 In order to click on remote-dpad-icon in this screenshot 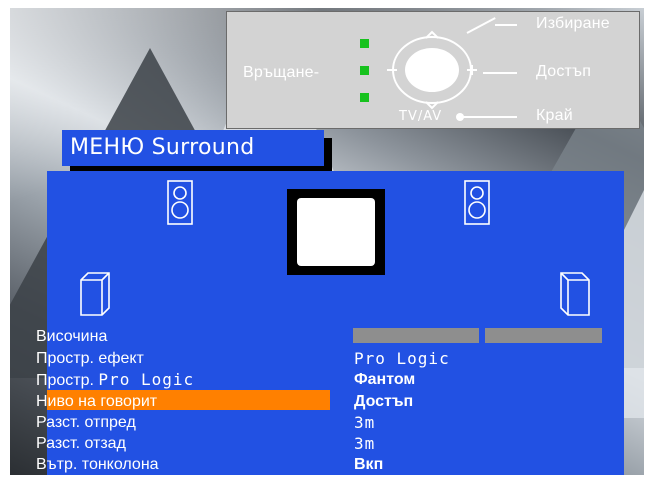, I will do `click(432, 70)`.